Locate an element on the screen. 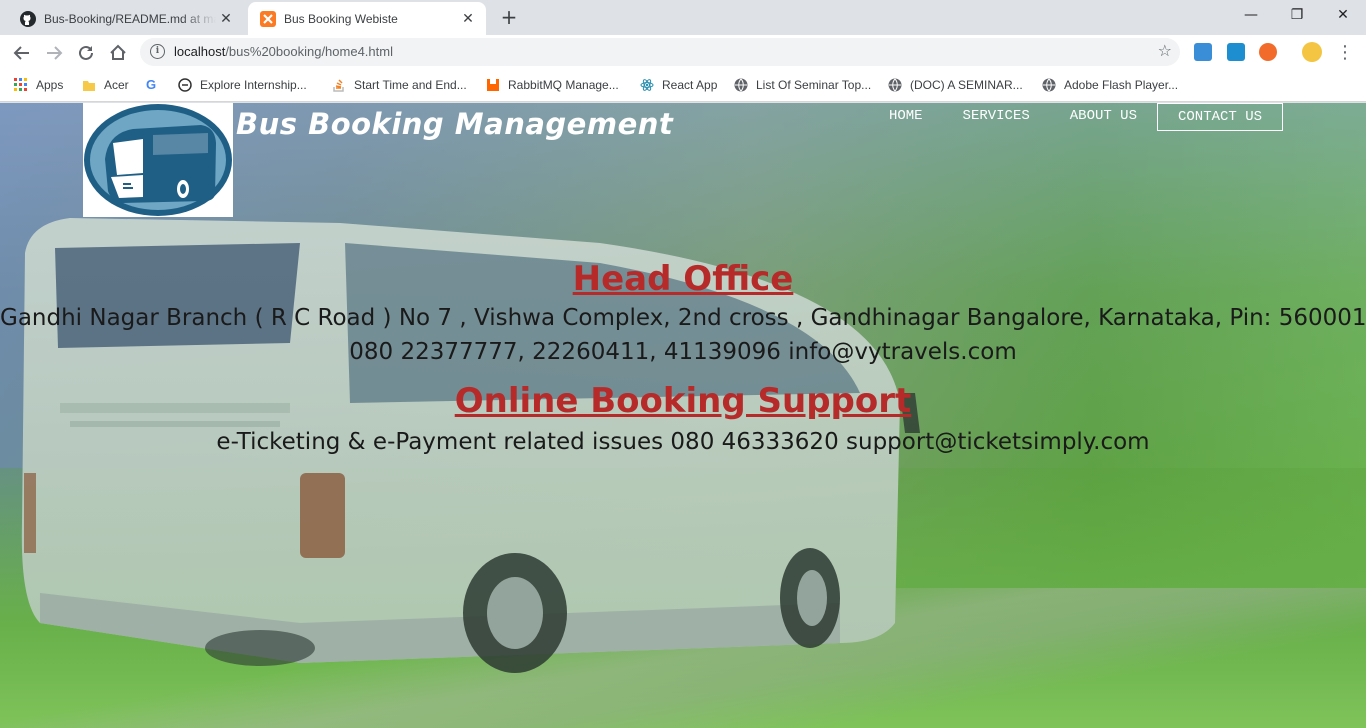 Image resolution: width=1366 pixels, height=728 pixels. url-path: /bus%20booking/home4.html is located at coordinates (309, 51).